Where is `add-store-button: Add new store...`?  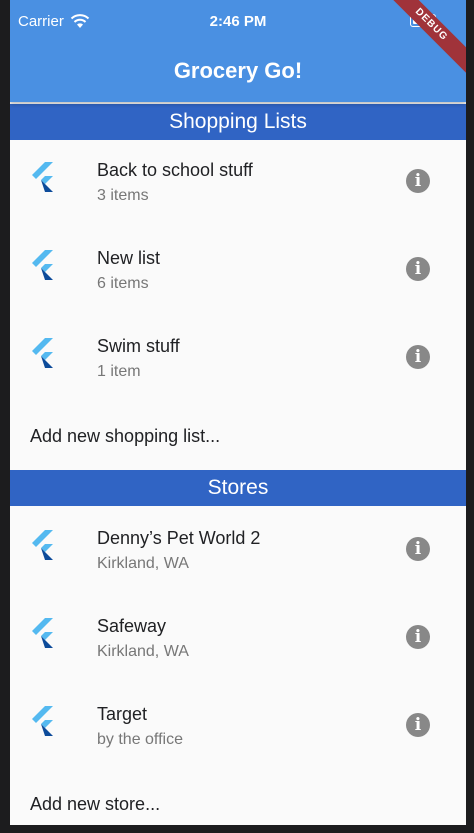
add-store-button: Add new store... is located at coordinates (95, 804).